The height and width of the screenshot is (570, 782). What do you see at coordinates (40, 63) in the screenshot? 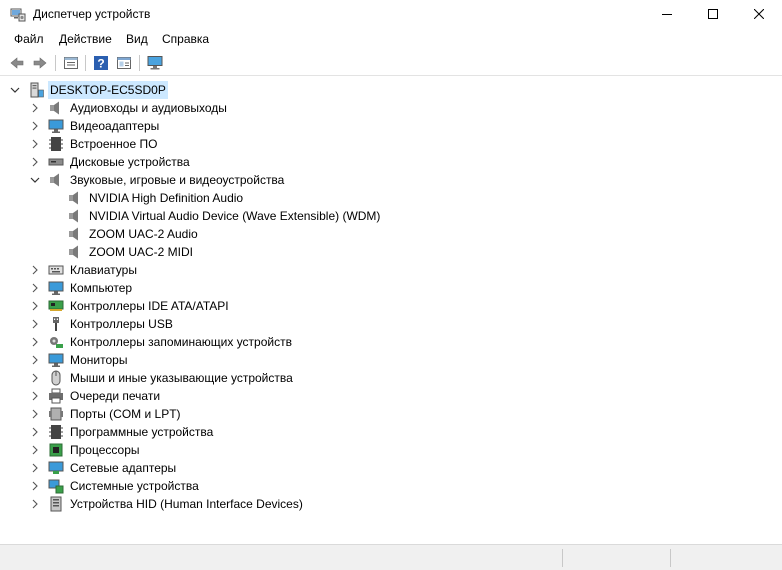
I see `forward-button` at bounding box center [40, 63].